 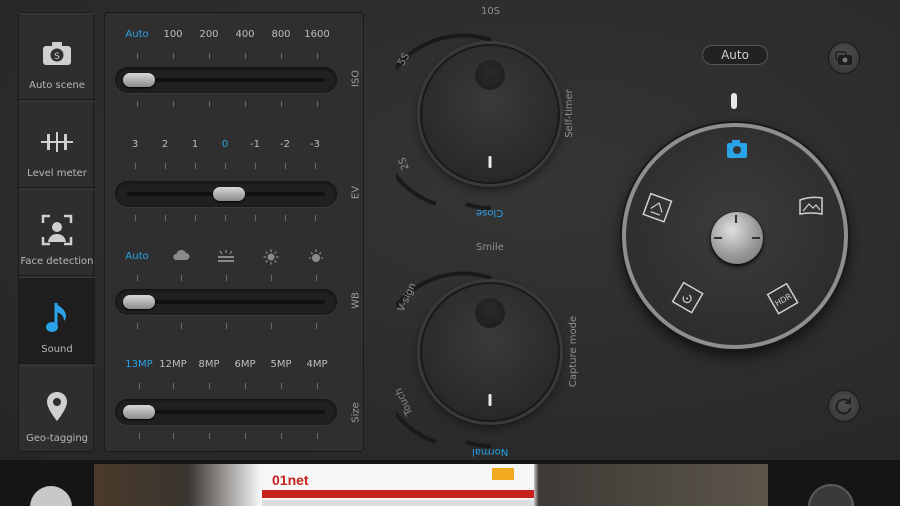 I want to click on size-setting: 13MP 12MP 8MP 6MP 5MP 4MP Size, so click(x=235, y=398).